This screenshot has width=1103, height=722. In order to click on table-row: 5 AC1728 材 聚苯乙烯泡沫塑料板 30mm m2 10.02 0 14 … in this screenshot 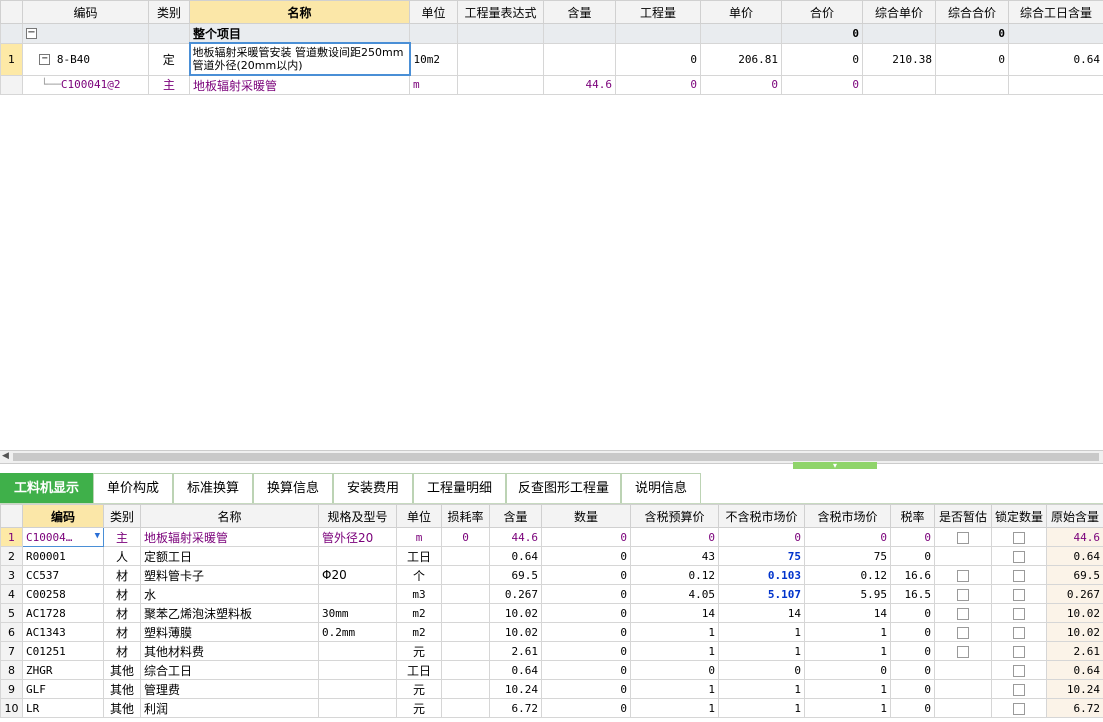, I will do `click(551, 613)`.